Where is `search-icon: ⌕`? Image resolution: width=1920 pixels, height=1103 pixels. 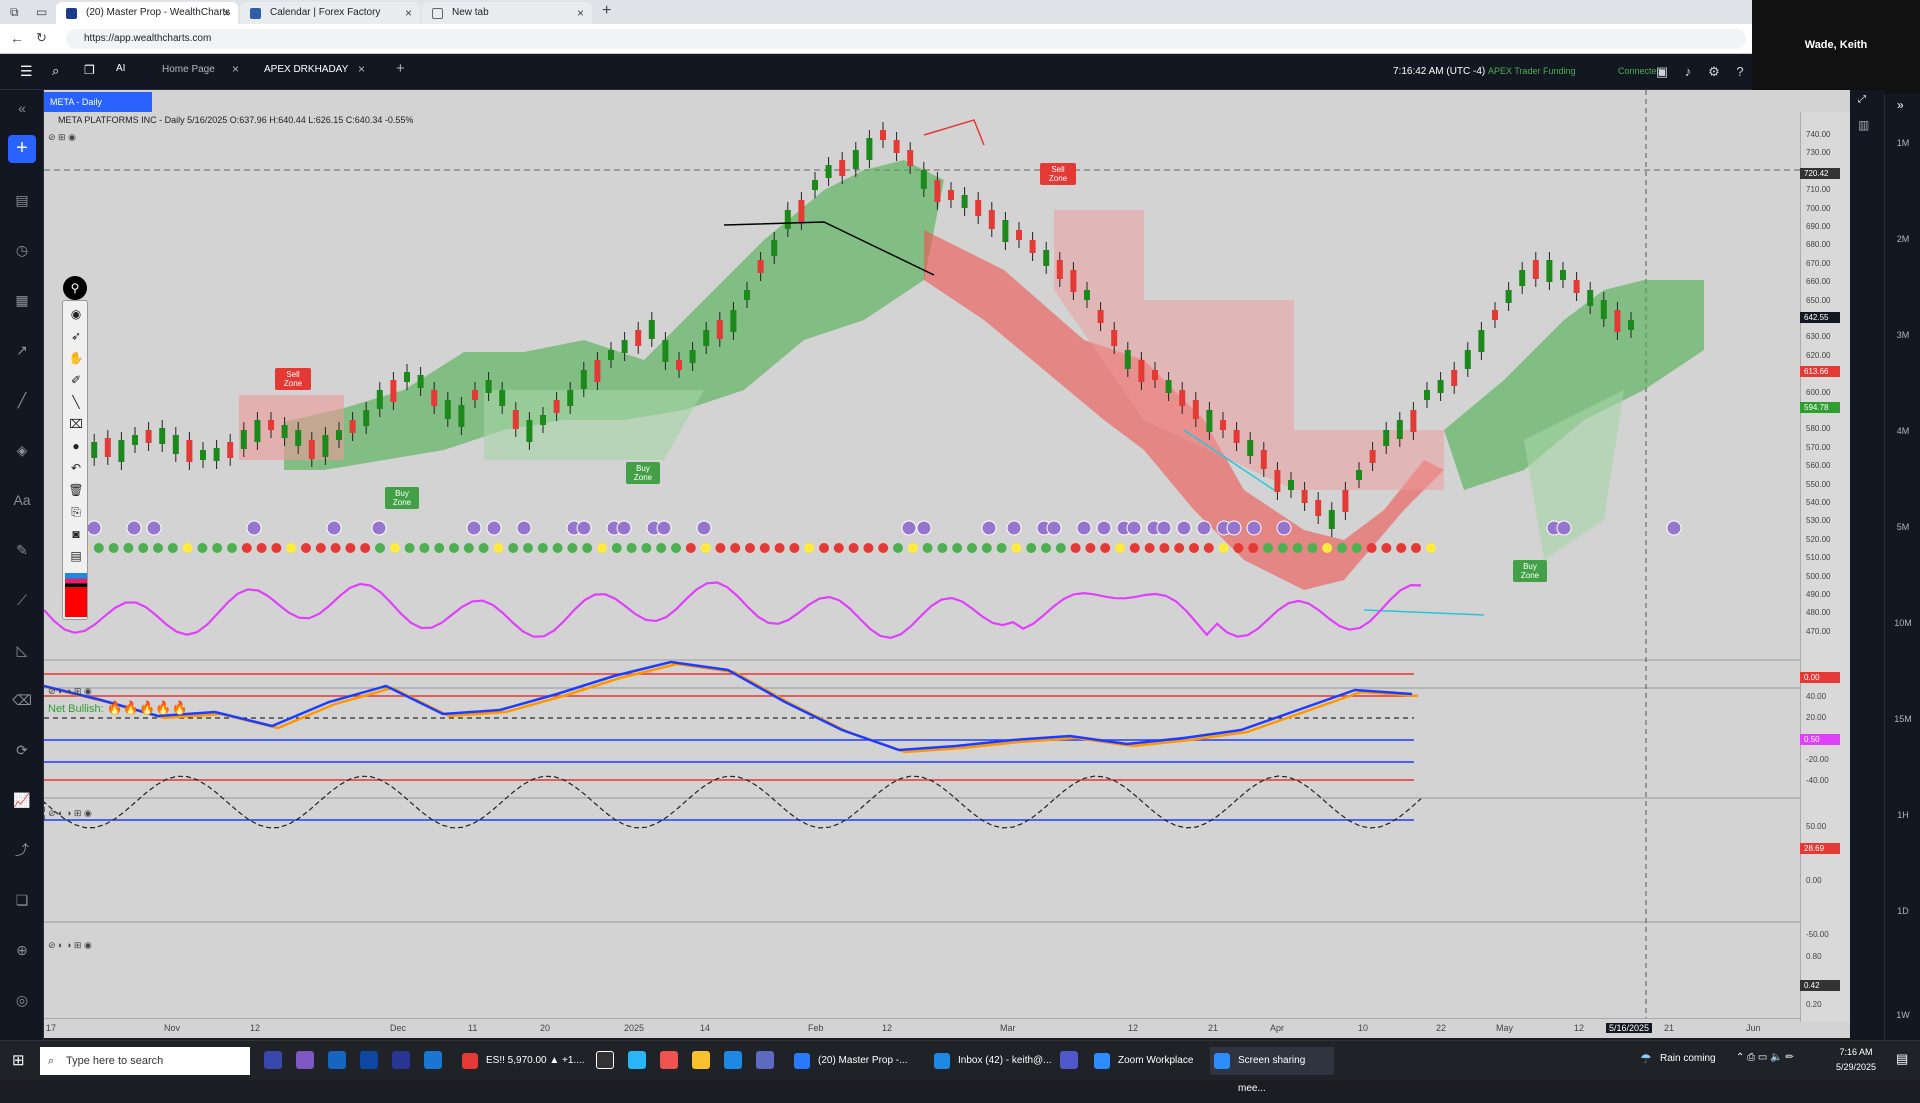
search-icon: ⌕ is located at coordinates (55, 71).